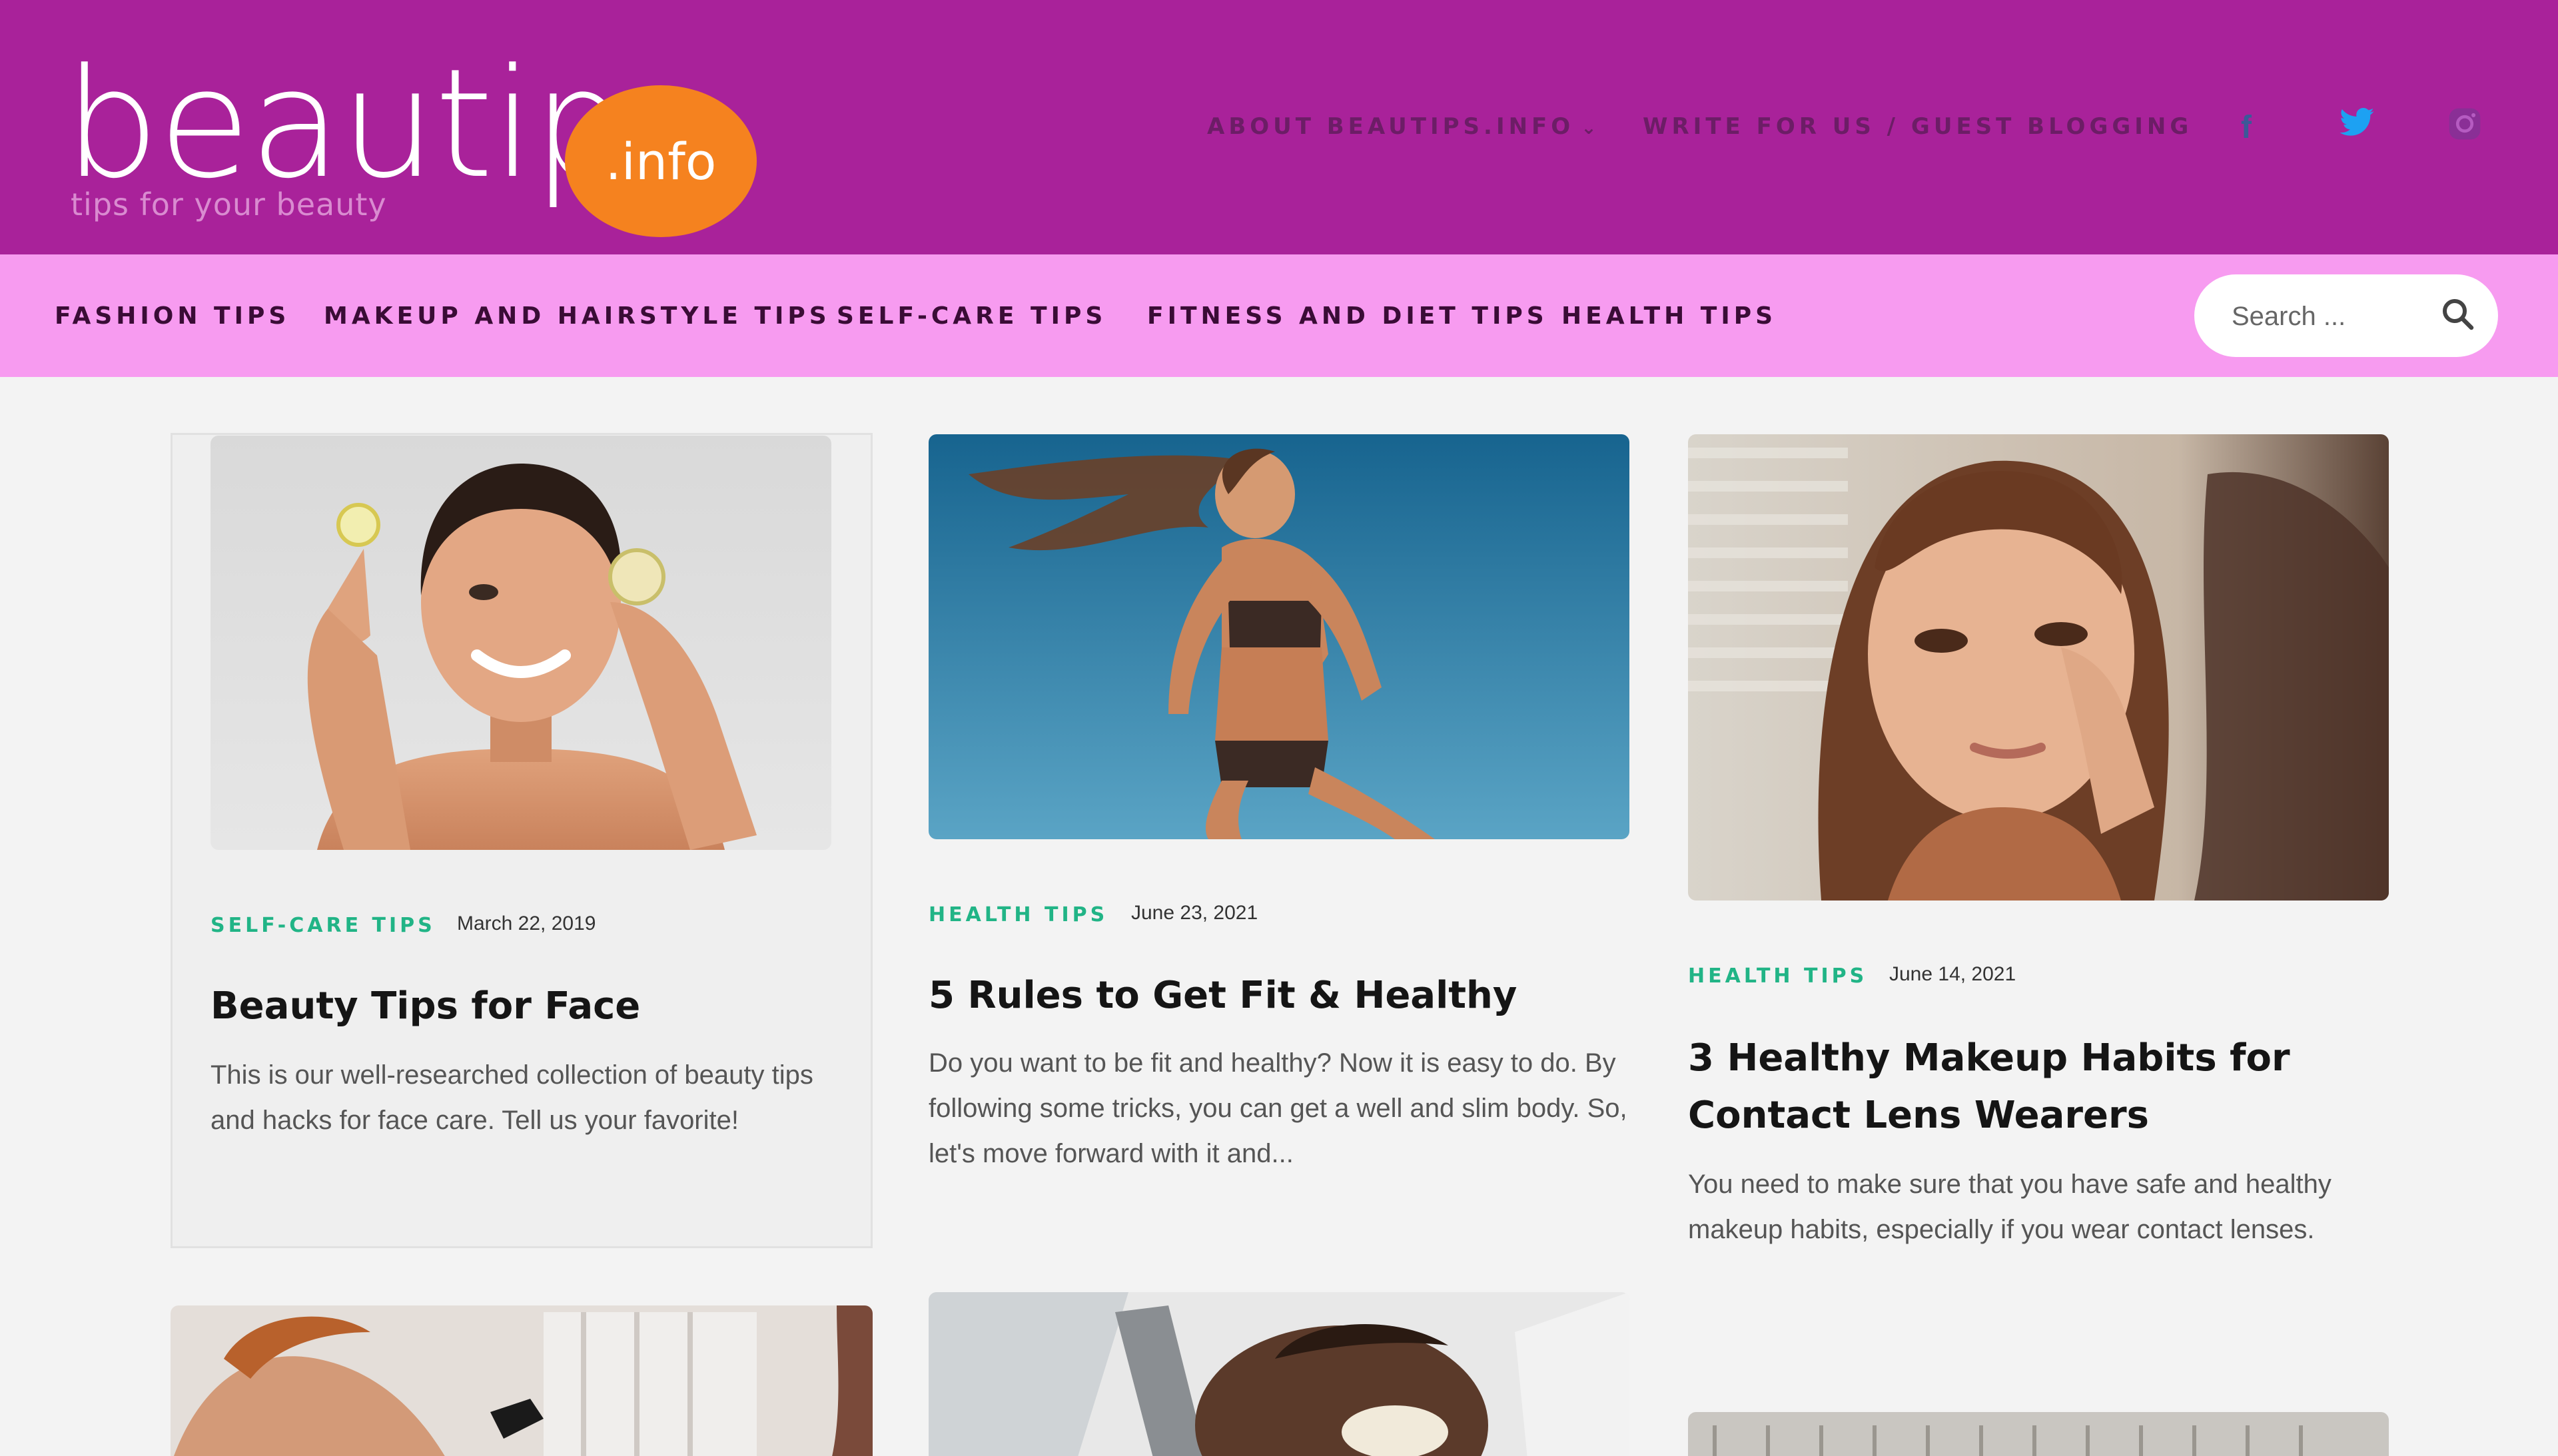 The width and height of the screenshot is (2558, 1456). I want to click on nav-about: ABOUT BEAUTIPS.INFO ⌄, so click(1404, 128).